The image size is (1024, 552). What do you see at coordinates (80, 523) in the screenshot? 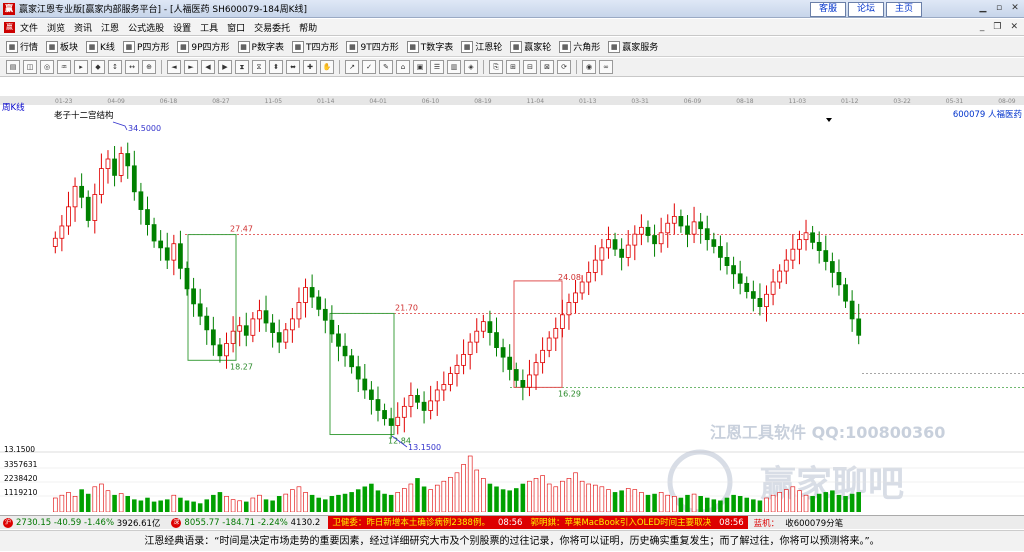
I see `index-shanghai: 沪 2730.15 -40.59 -1.46% 3926.61亿` at bounding box center [80, 523].